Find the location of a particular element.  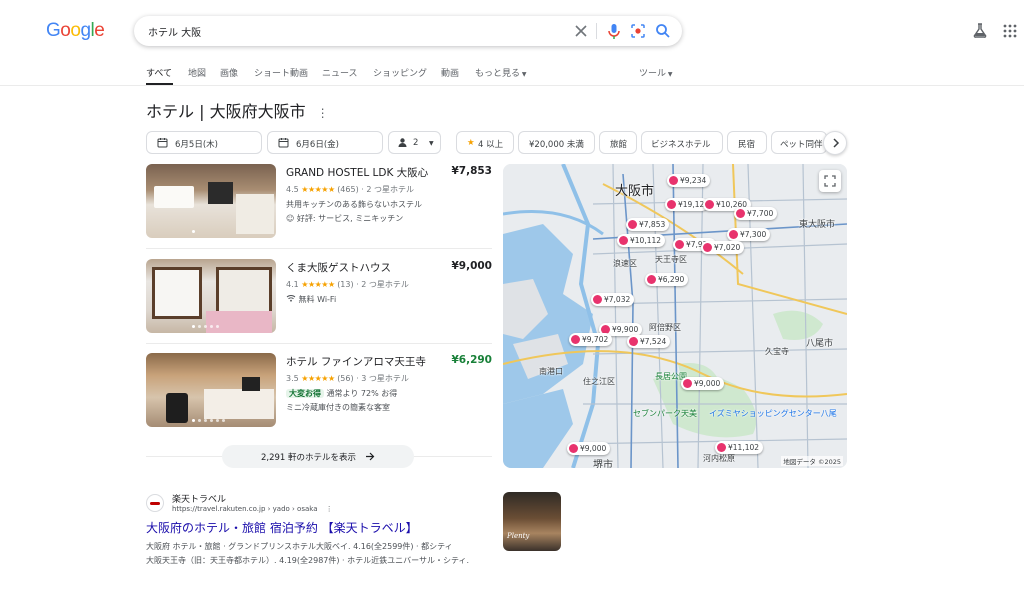

map-price-pin: ¥19,12 is located at coordinates (687, 204).